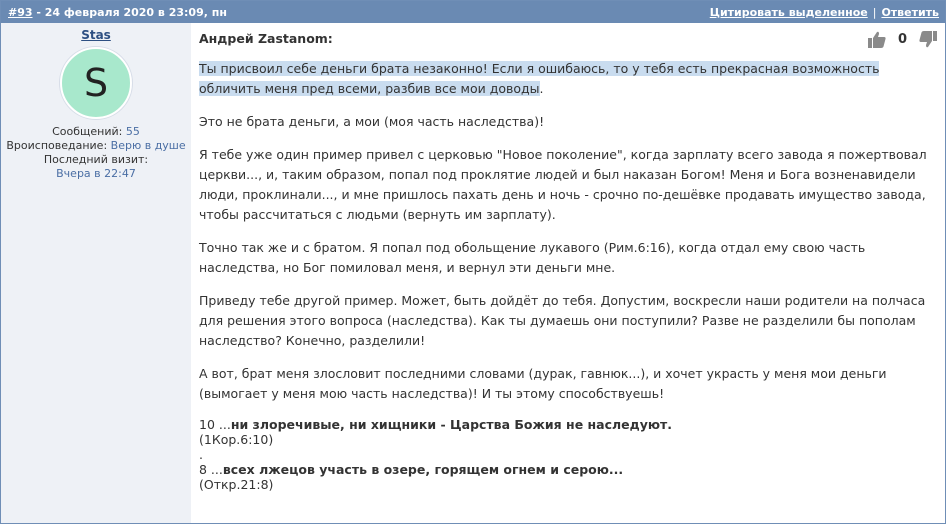  Describe the element at coordinates (96, 173) in the screenshot. I see `last-visit-value: Вчера в 22:47` at that location.